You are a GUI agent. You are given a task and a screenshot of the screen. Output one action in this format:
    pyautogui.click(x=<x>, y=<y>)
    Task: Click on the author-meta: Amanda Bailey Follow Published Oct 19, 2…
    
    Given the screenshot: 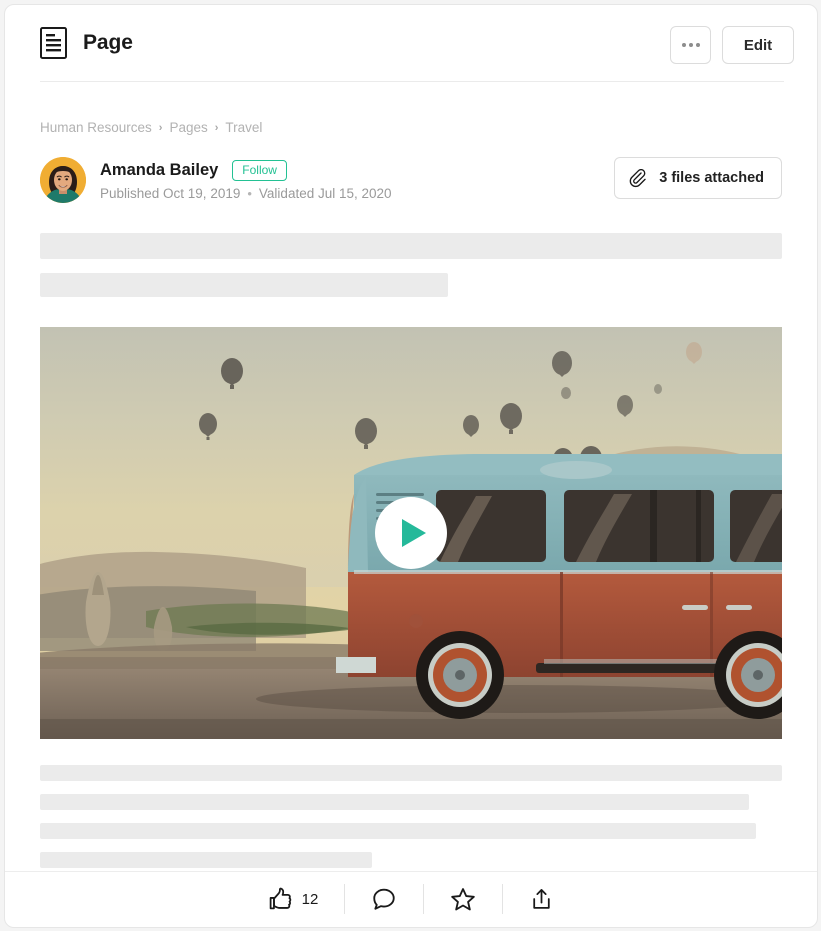 What is the action you would take?
    pyautogui.click(x=246, y=180)
    